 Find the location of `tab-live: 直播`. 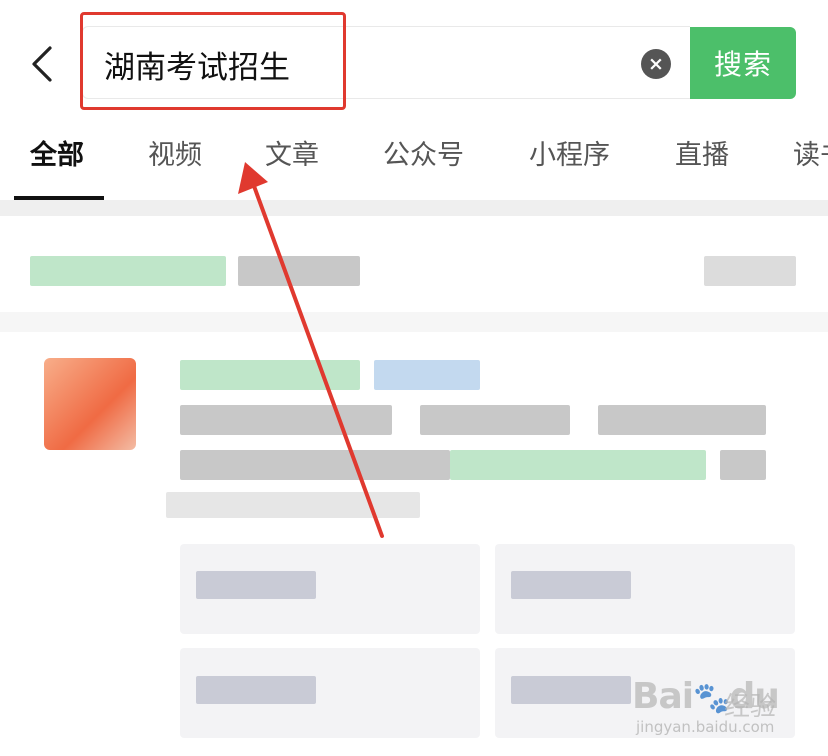

tab-live: 直播 is located at coordinates (702, 156).